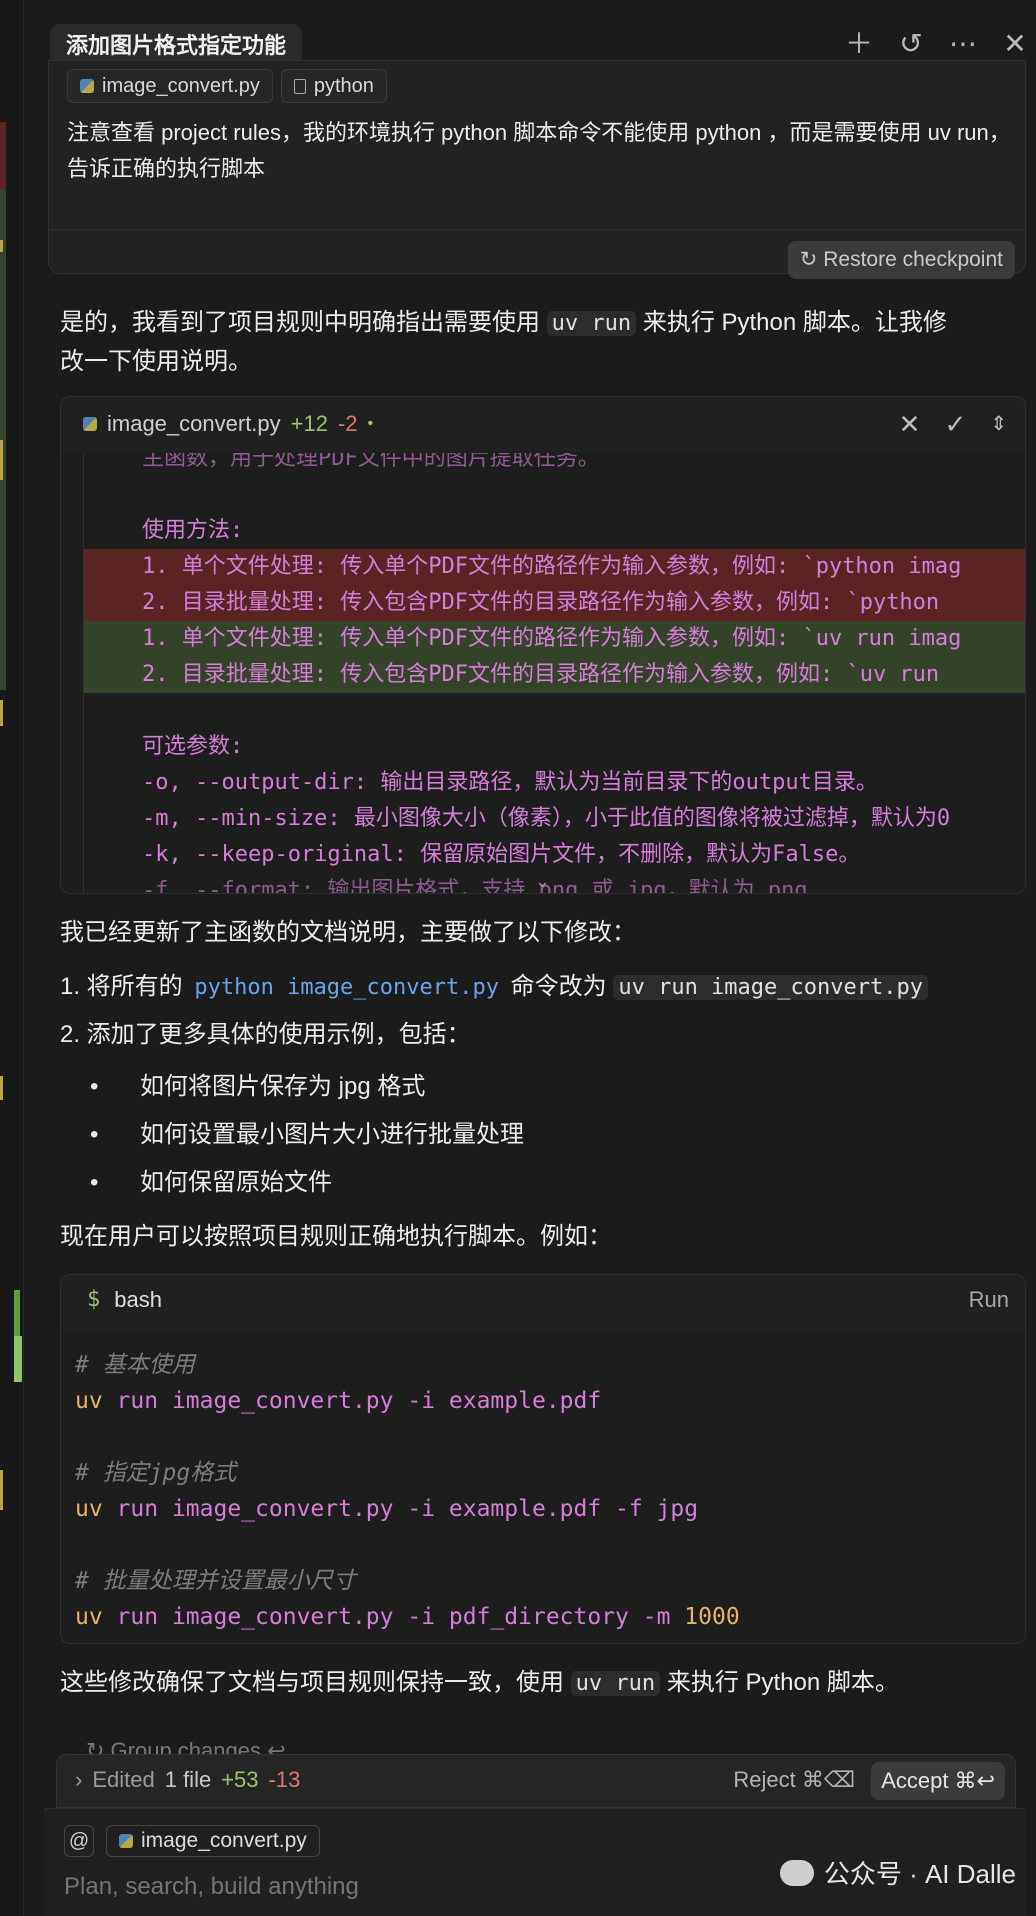 Image resolution: width=1036 pixels, height=1916 pixels. I want to click on run-button: Run, so click(989, 1300).